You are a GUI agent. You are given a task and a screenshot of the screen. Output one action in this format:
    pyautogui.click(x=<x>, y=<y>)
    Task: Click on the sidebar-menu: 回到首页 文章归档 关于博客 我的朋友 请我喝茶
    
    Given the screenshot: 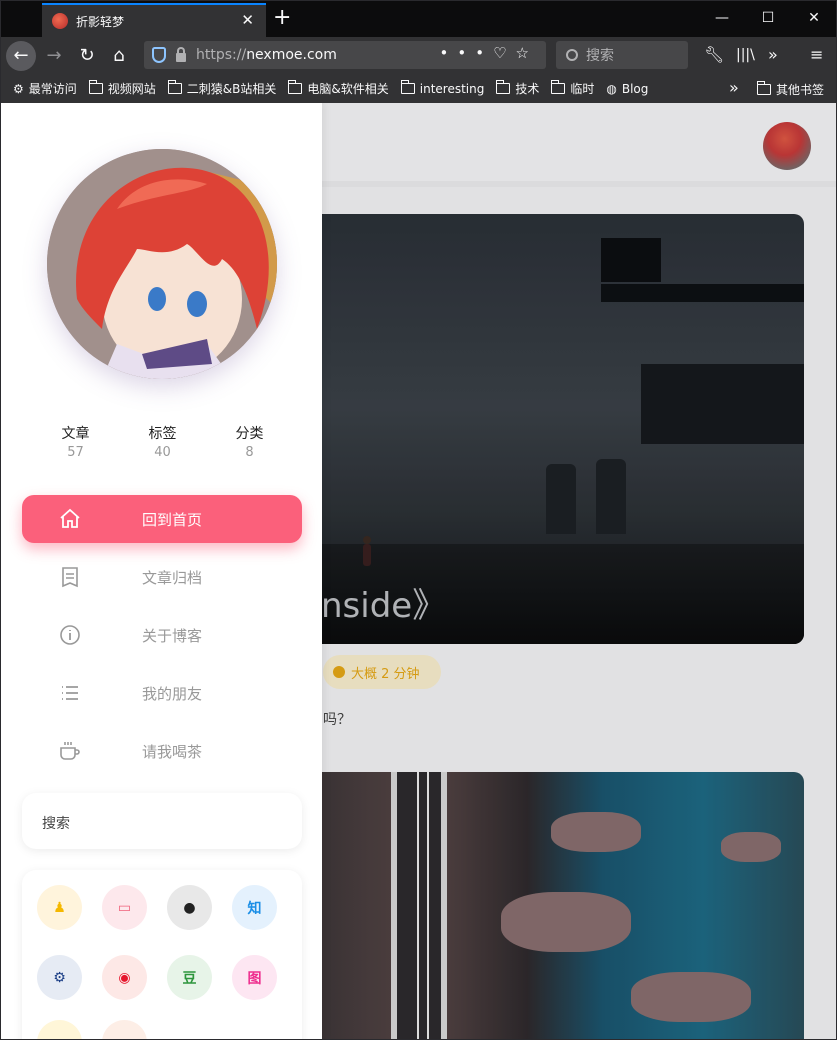 What is the action you would take?
    pyautogui.click(x=162, y=640)
    